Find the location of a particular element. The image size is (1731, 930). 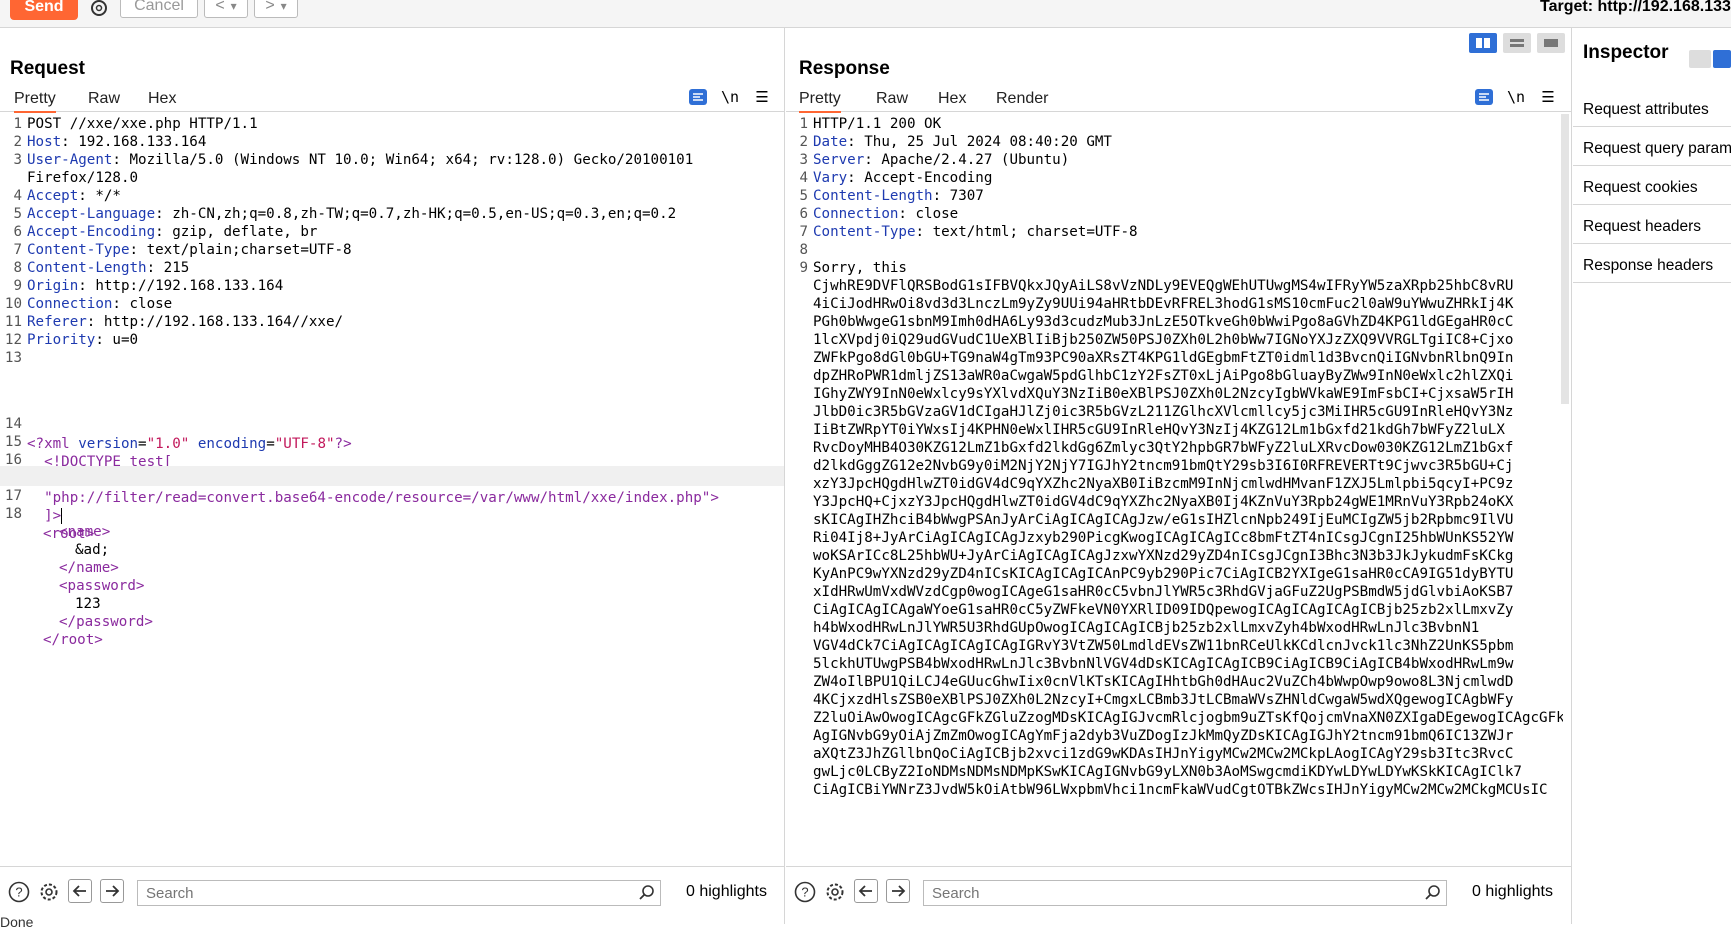

split-view-columns-icon is located at coordinates (1483, 43).